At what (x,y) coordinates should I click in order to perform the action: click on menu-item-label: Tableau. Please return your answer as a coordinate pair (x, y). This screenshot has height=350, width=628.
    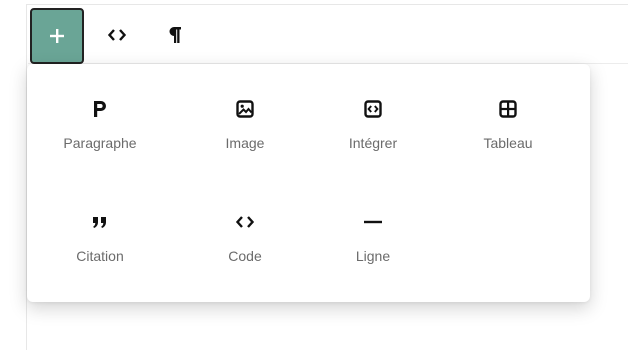
    Looking at the image, I should click on (508, 143).